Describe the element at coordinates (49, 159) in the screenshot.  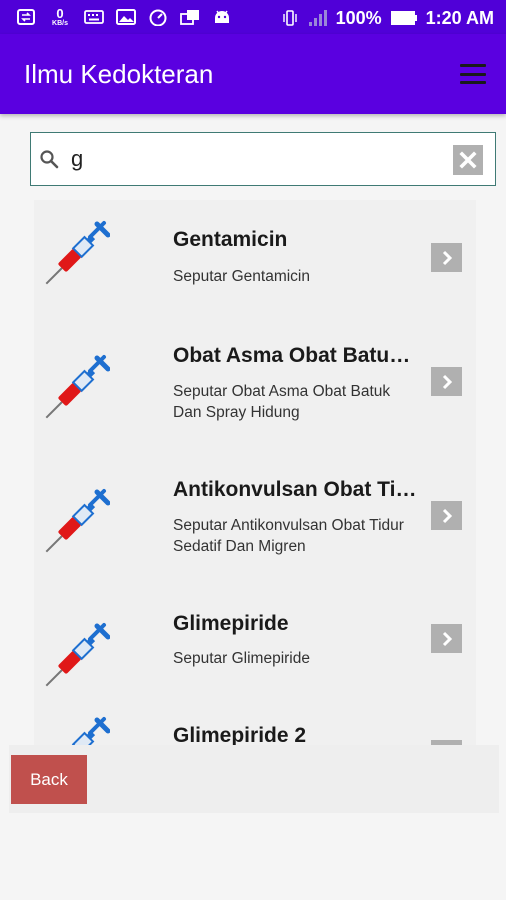
I see `search-icon` at that location.